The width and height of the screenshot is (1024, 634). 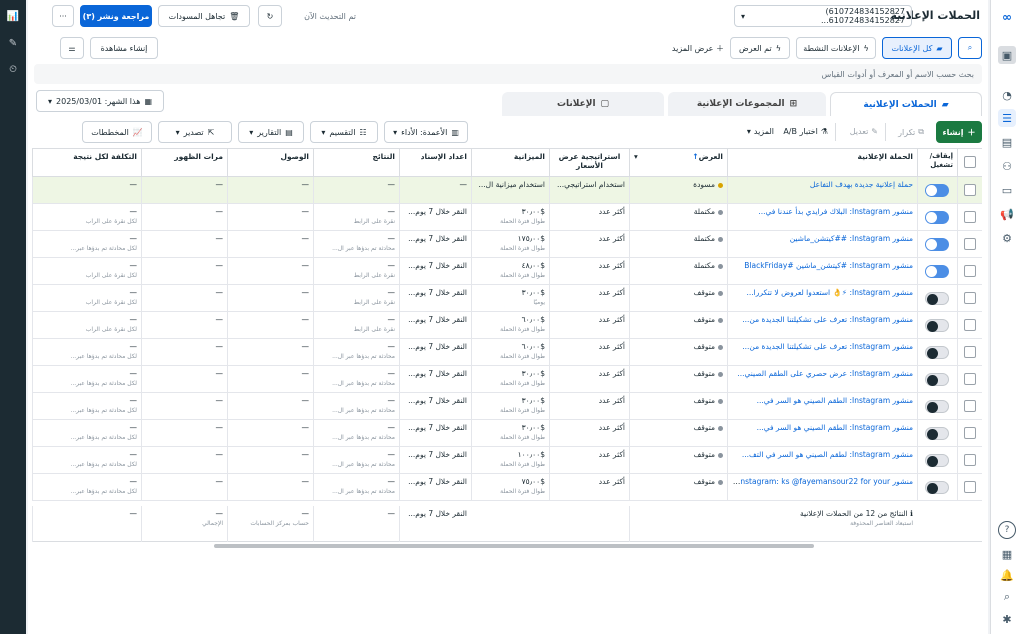 I want to click on filter-viewed: ϟ تم العرض, so click(x=760, y=48).